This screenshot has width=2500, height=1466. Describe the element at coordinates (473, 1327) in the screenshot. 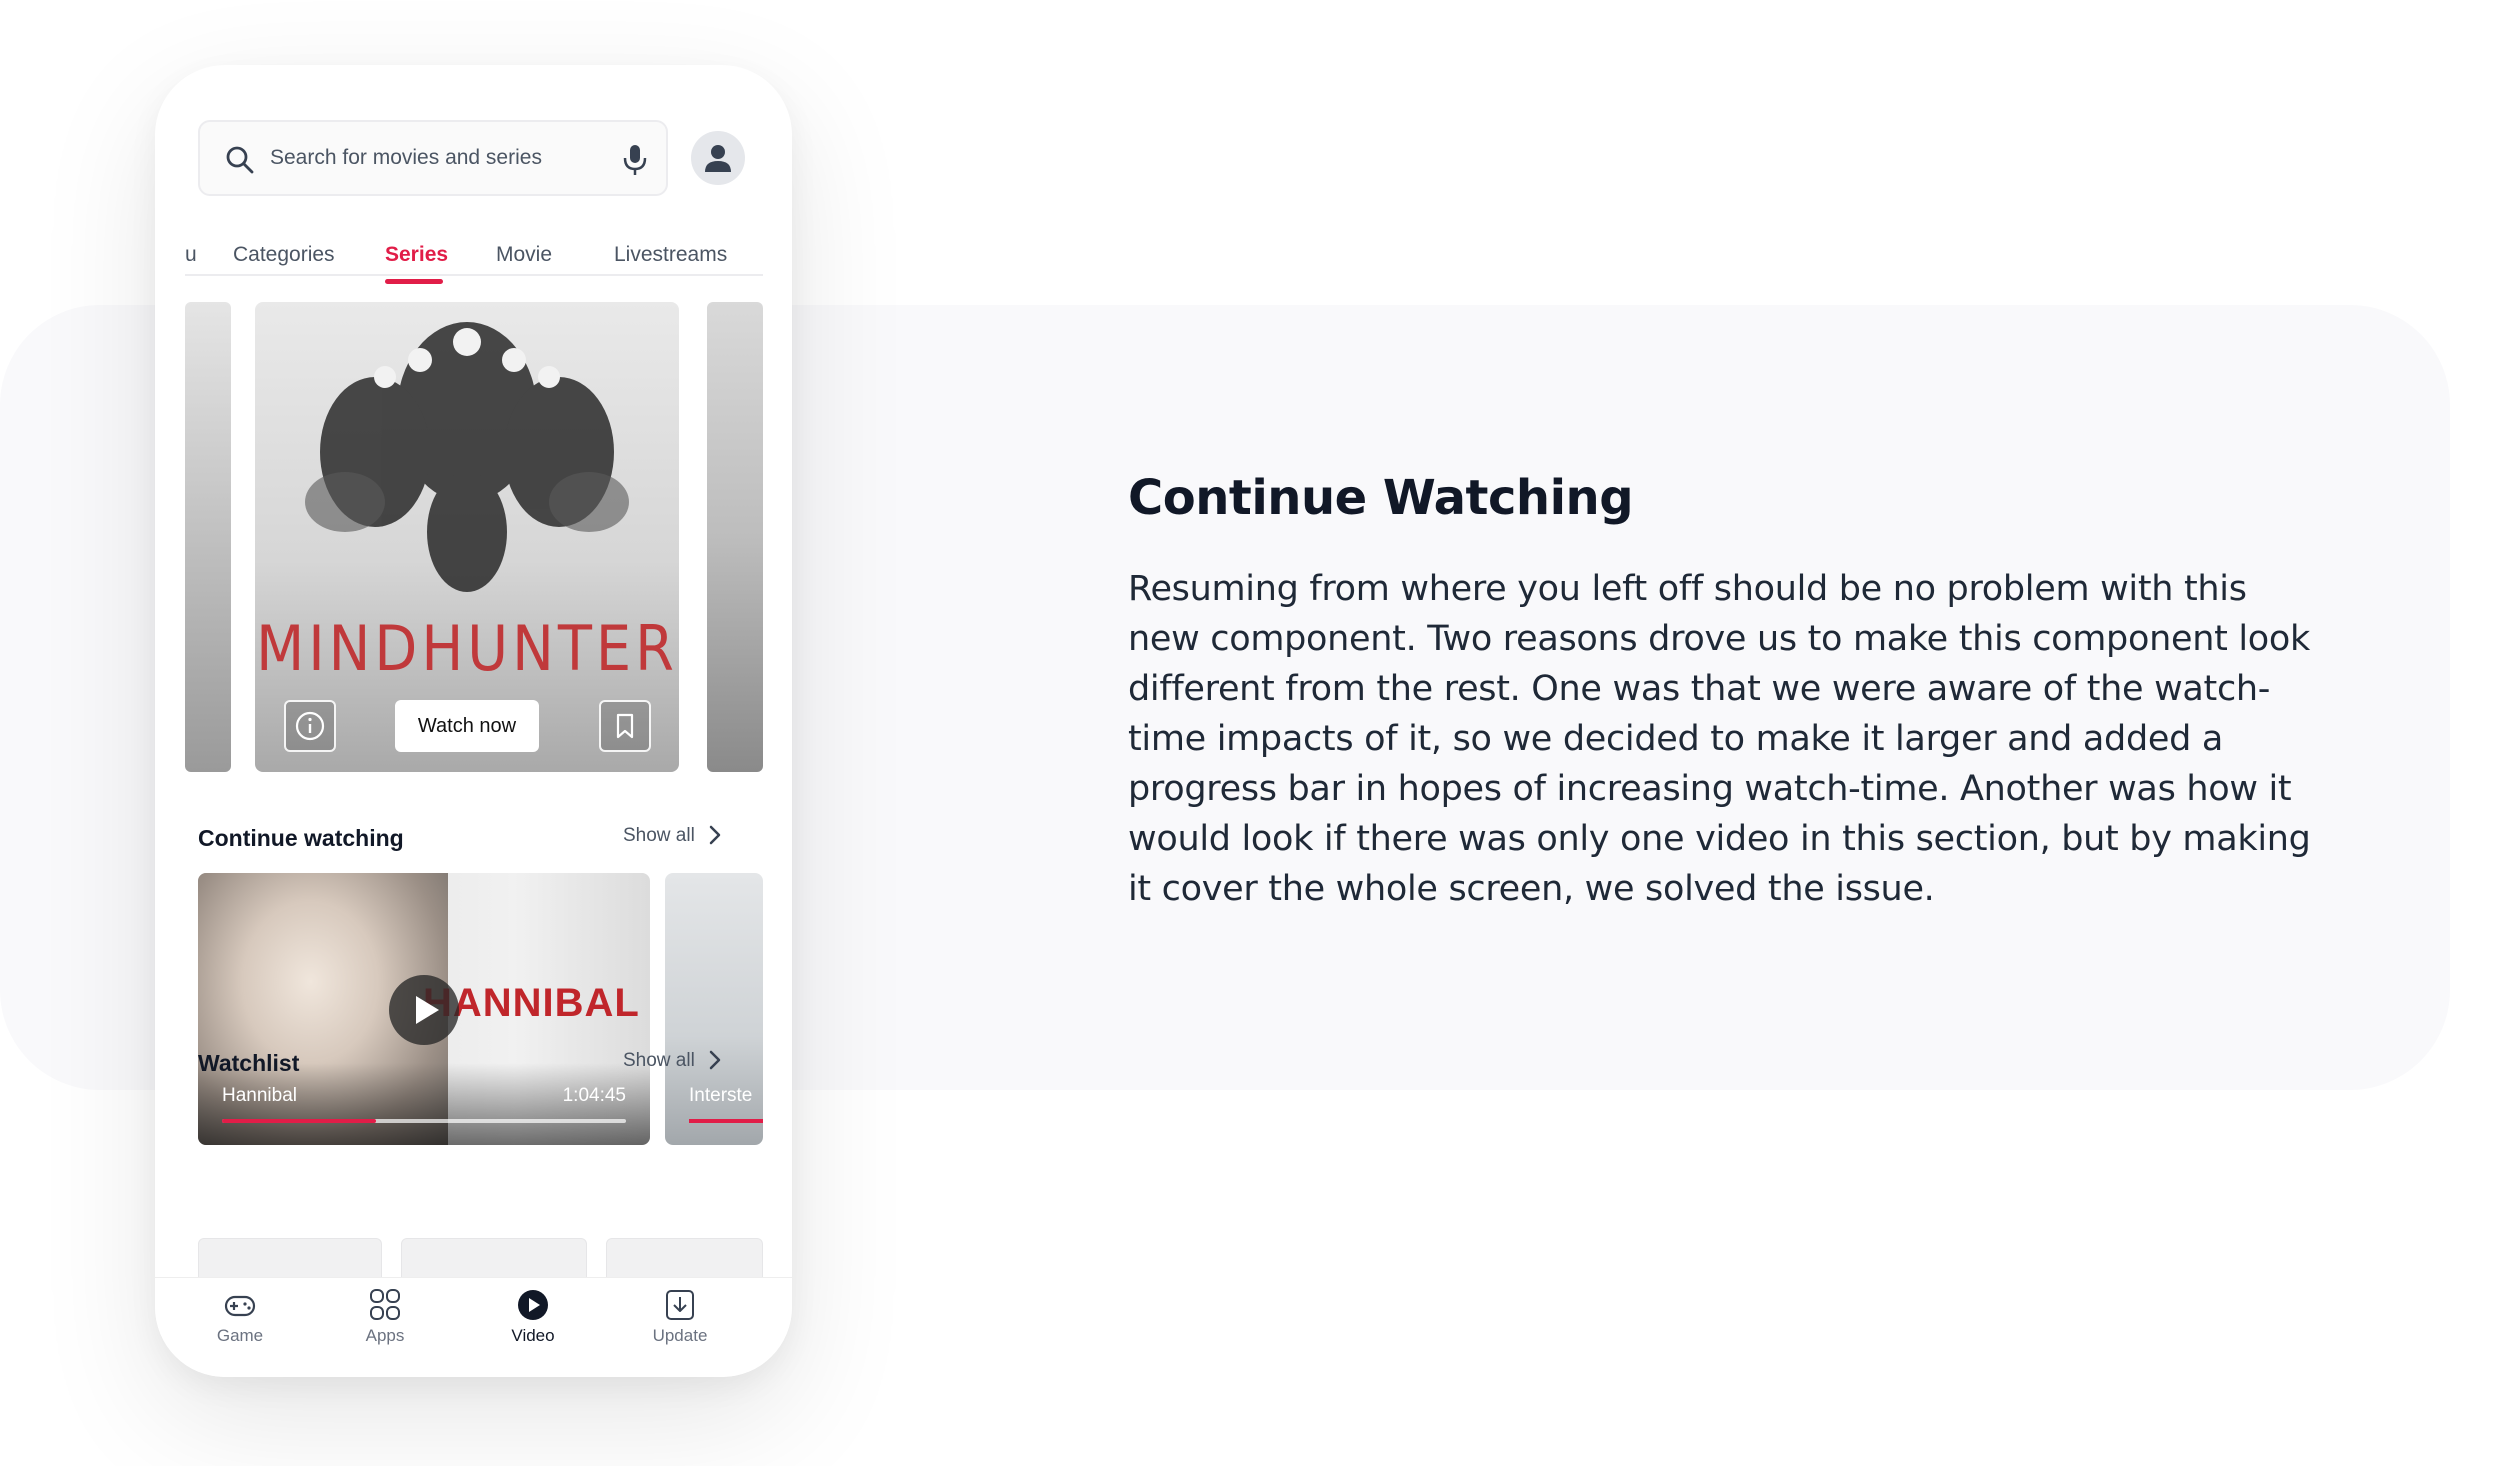

I see `bottom-navigation: Game Apps Video Update` at that location.